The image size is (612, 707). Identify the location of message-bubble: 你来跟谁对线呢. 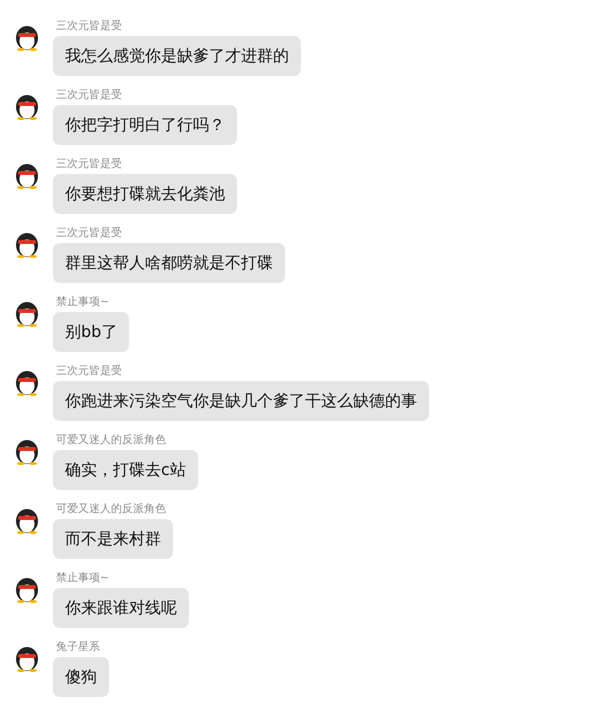
(121, 608).